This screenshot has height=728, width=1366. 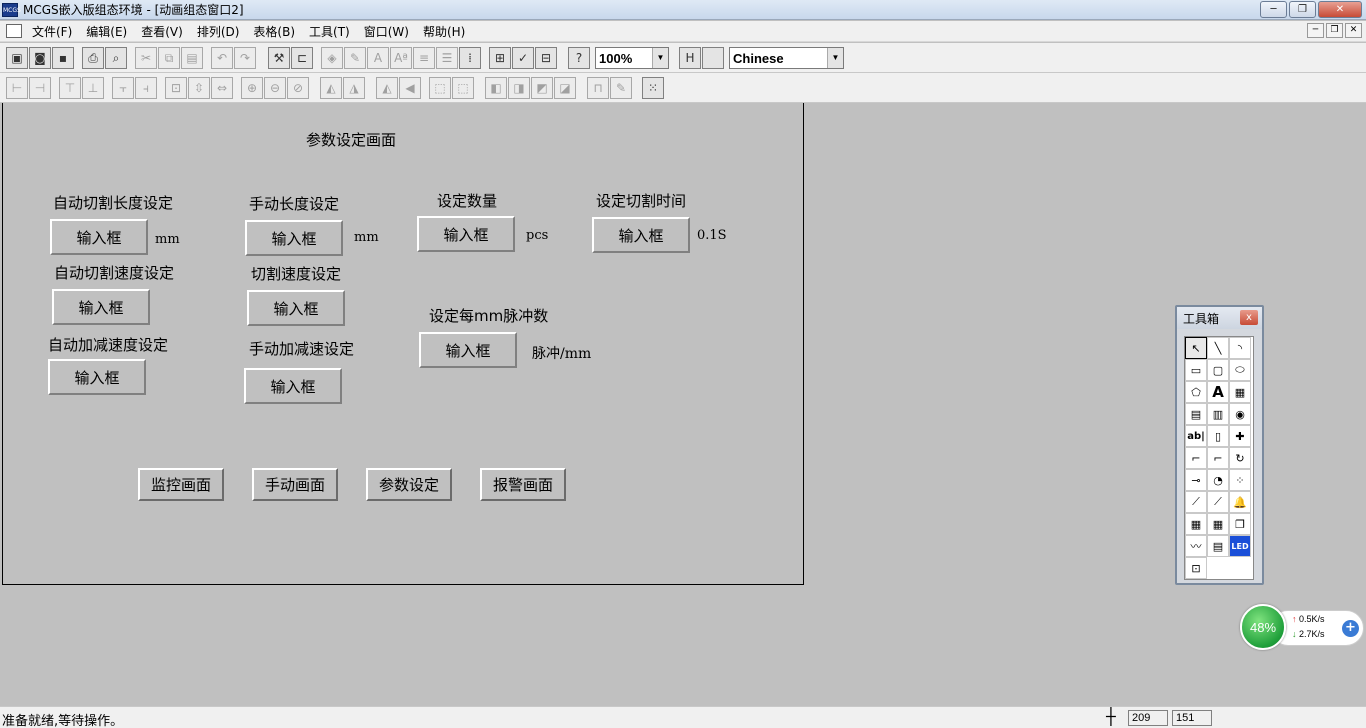 What do you see at coordinates (1218, 370) in the screenshot?
I see `rounded-rect-icon: ▢` at bounding box center [1218, 370].